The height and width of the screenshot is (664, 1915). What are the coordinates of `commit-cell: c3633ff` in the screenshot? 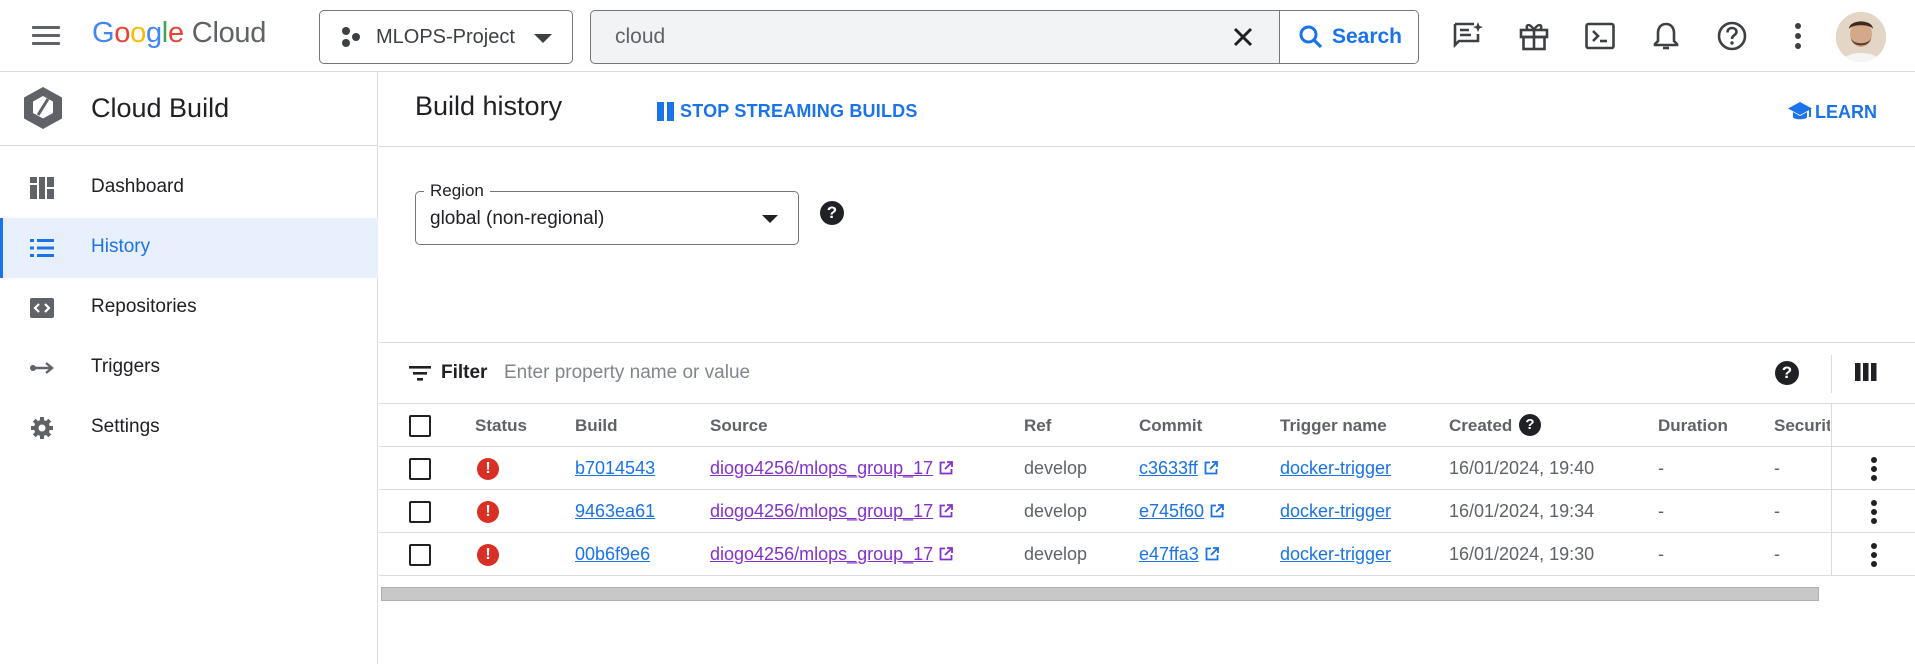 It's located at (1178, 468).